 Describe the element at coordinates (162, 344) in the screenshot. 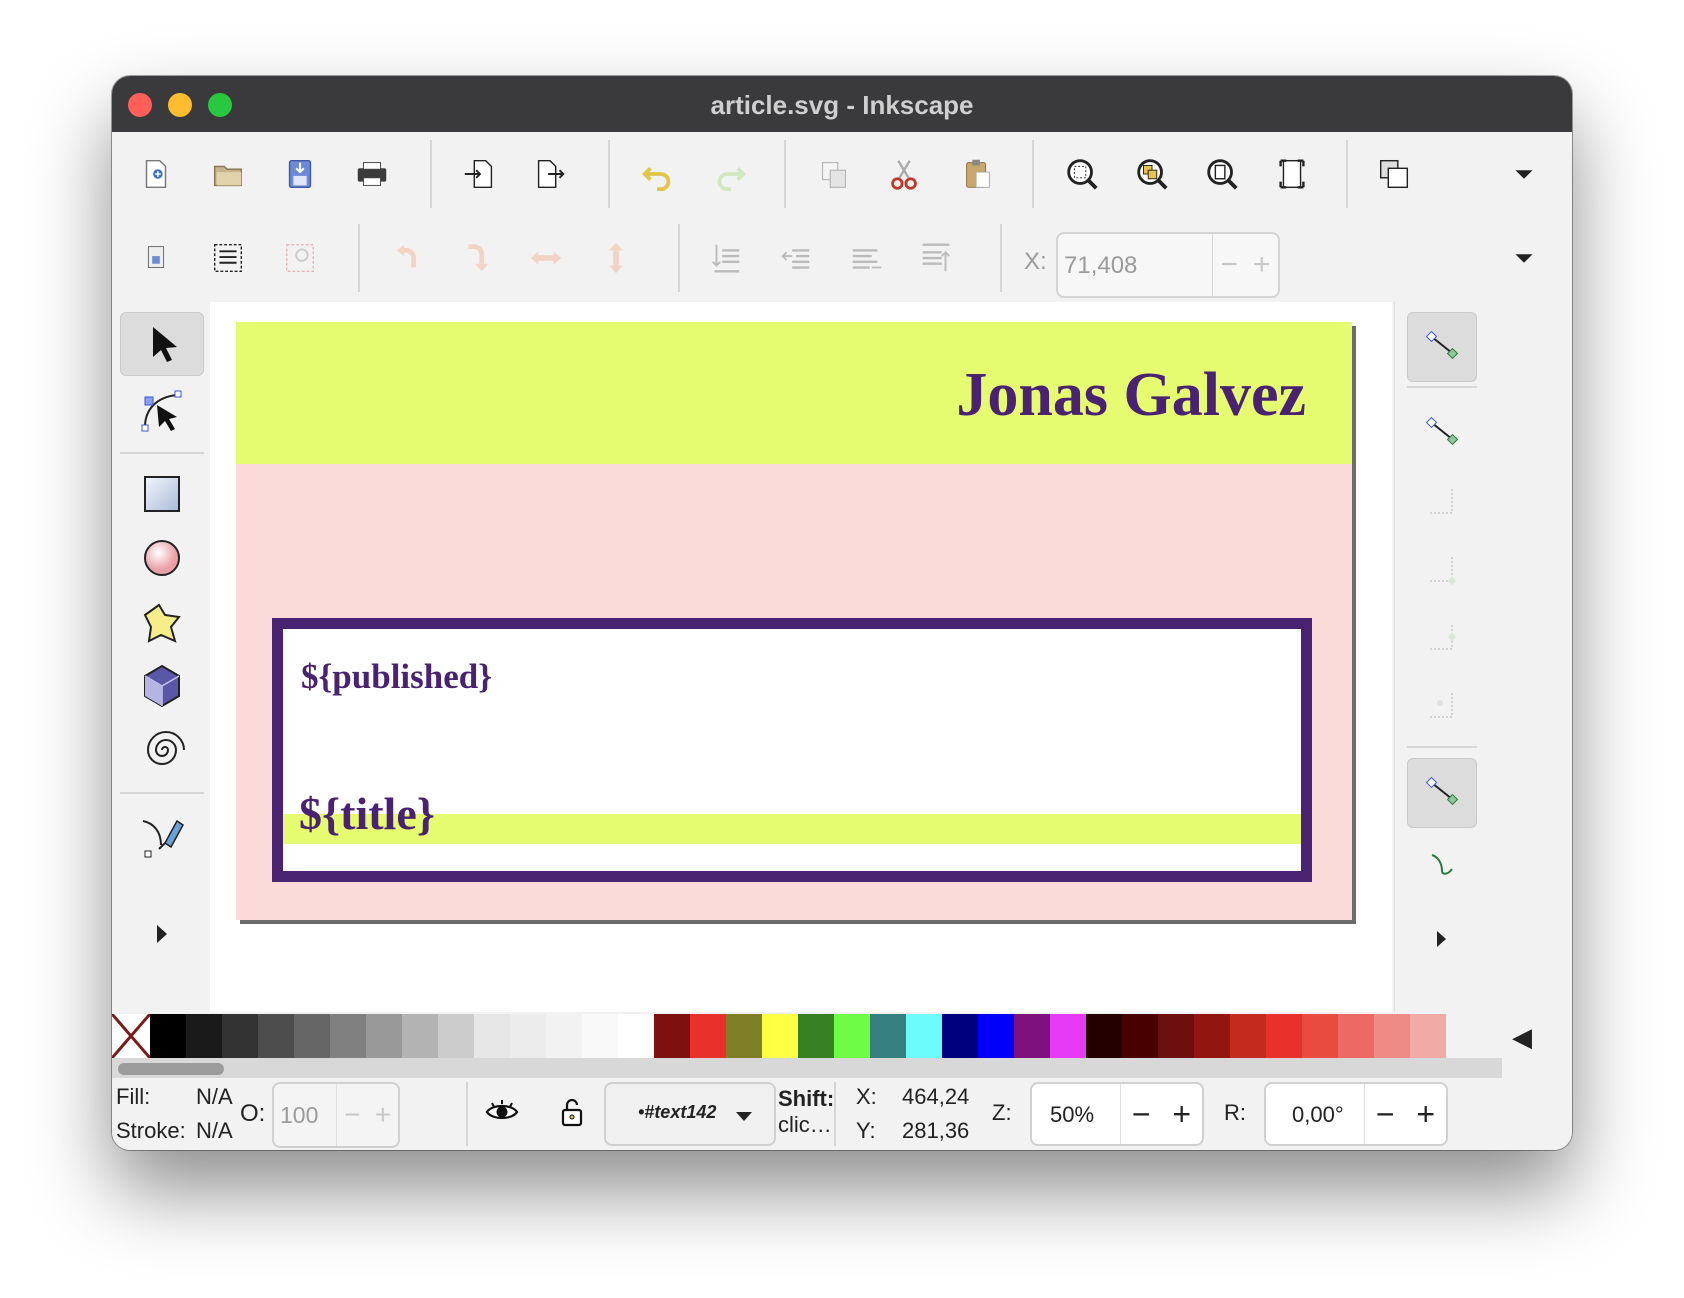

I see `selector-tool-button` at that location.